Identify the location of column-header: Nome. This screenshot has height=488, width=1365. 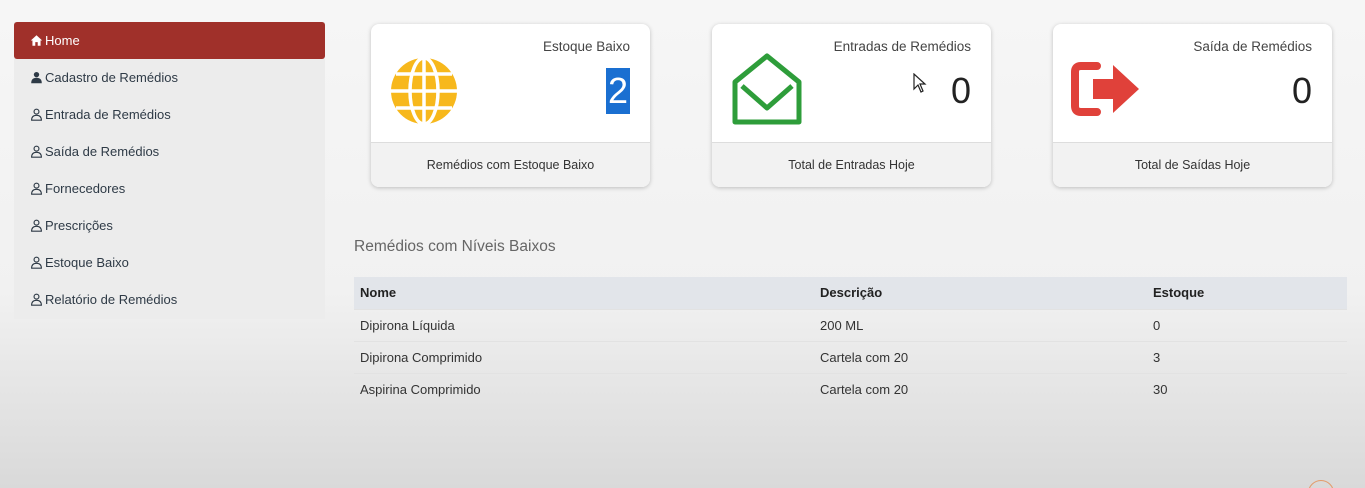
(378, 293).